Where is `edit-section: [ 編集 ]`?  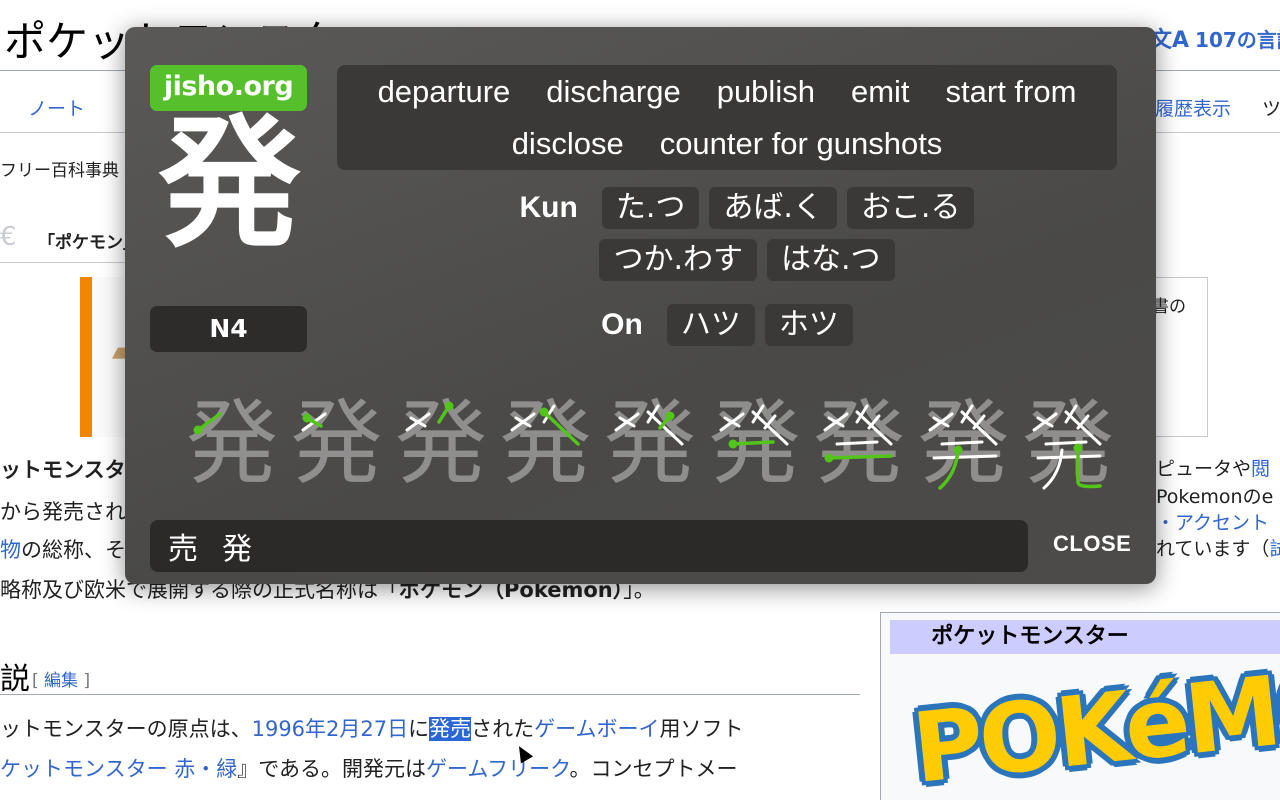 edit-section: [ 編集 ] is located at coordinates (61, 678).